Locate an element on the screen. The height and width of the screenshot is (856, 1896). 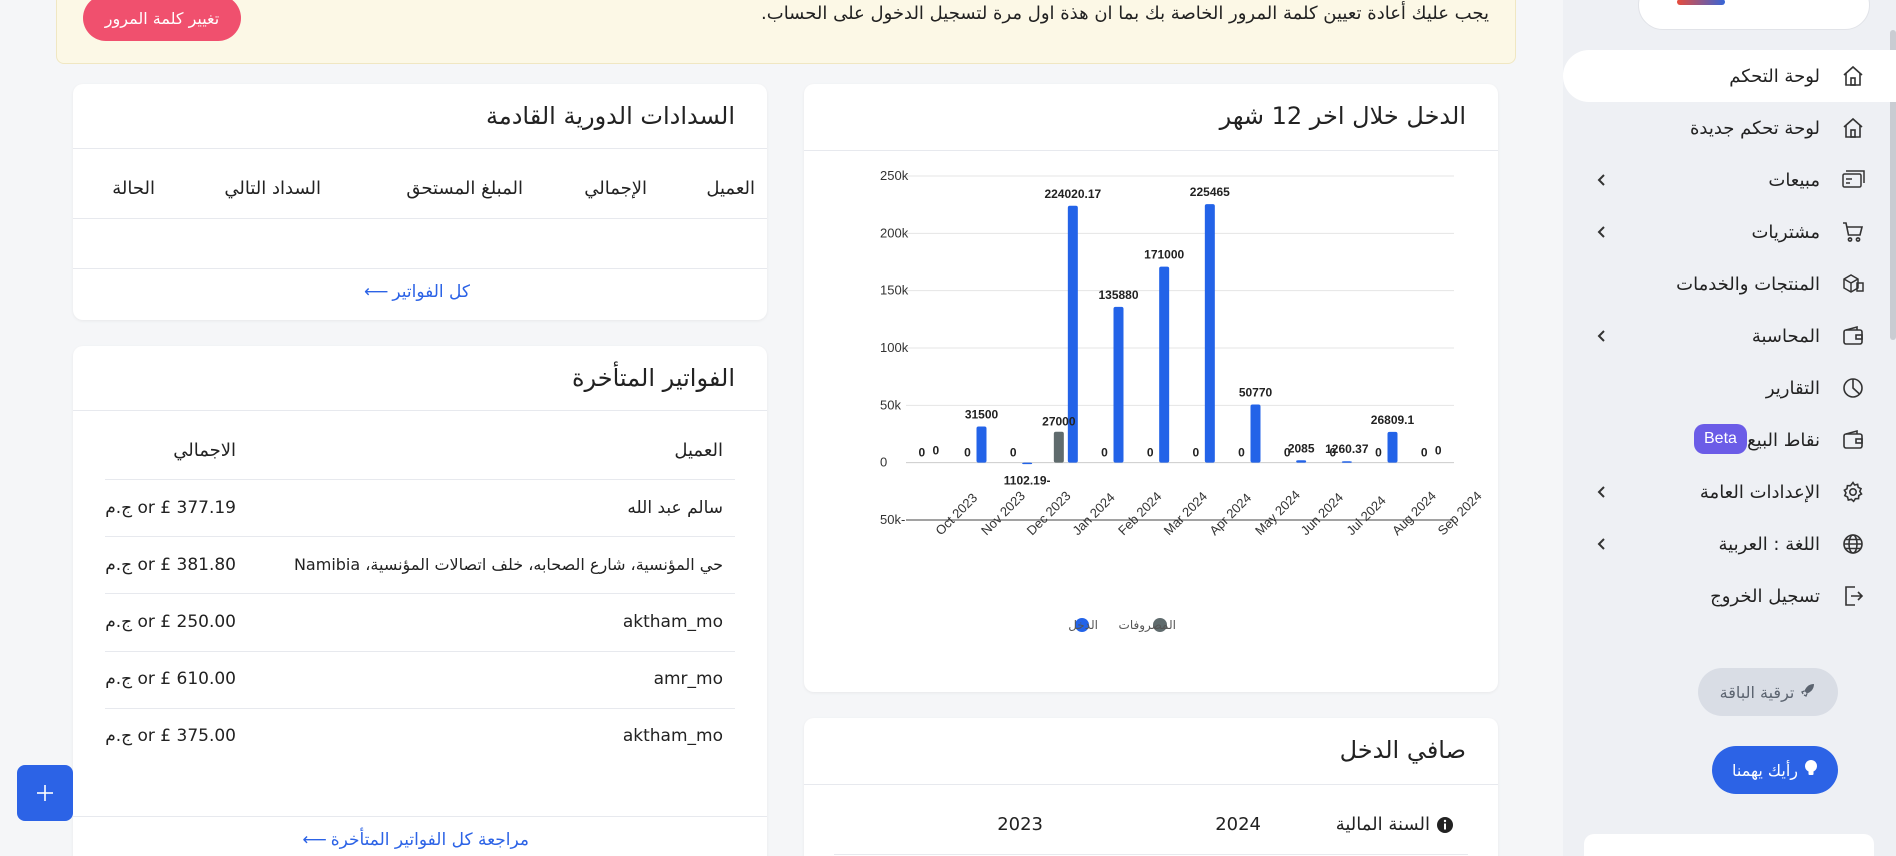
sidebar-item: مبيعات is located at coordinates (1729, 180).